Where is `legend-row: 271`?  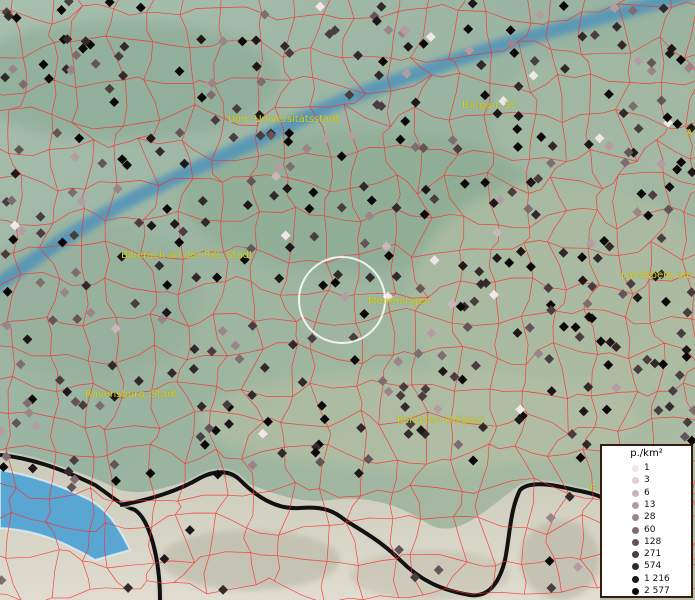
legend-row: 271 is located at coordinates (646, 554).